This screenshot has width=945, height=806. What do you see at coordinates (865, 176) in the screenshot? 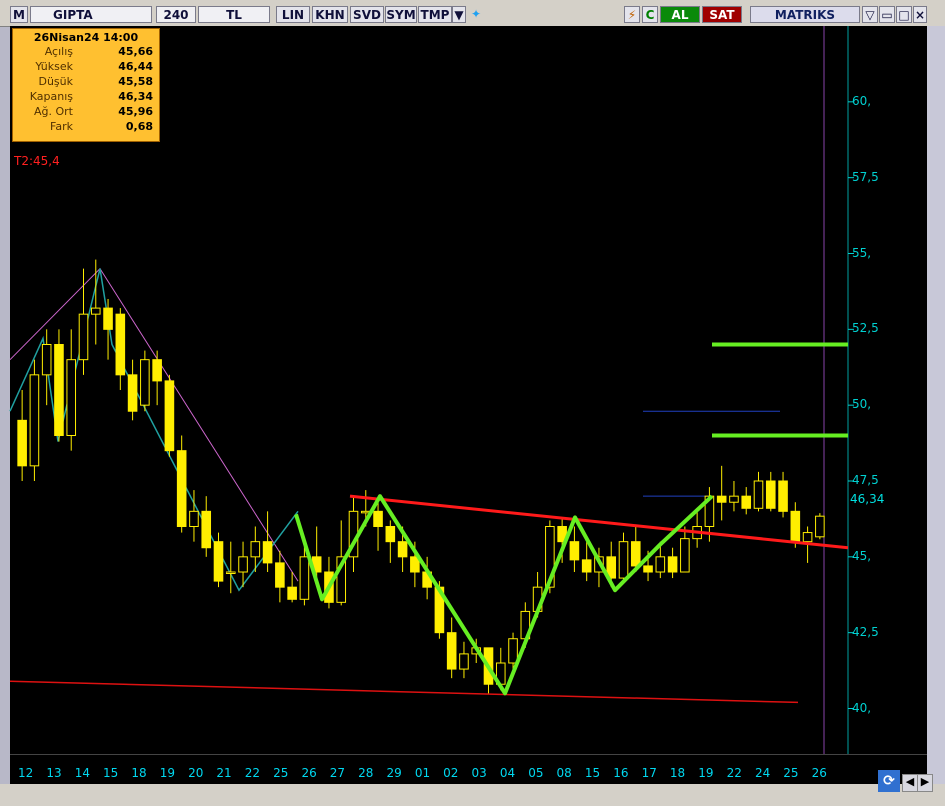
I see `y-tick-label: 57,5` at bounding box center [865, 176].